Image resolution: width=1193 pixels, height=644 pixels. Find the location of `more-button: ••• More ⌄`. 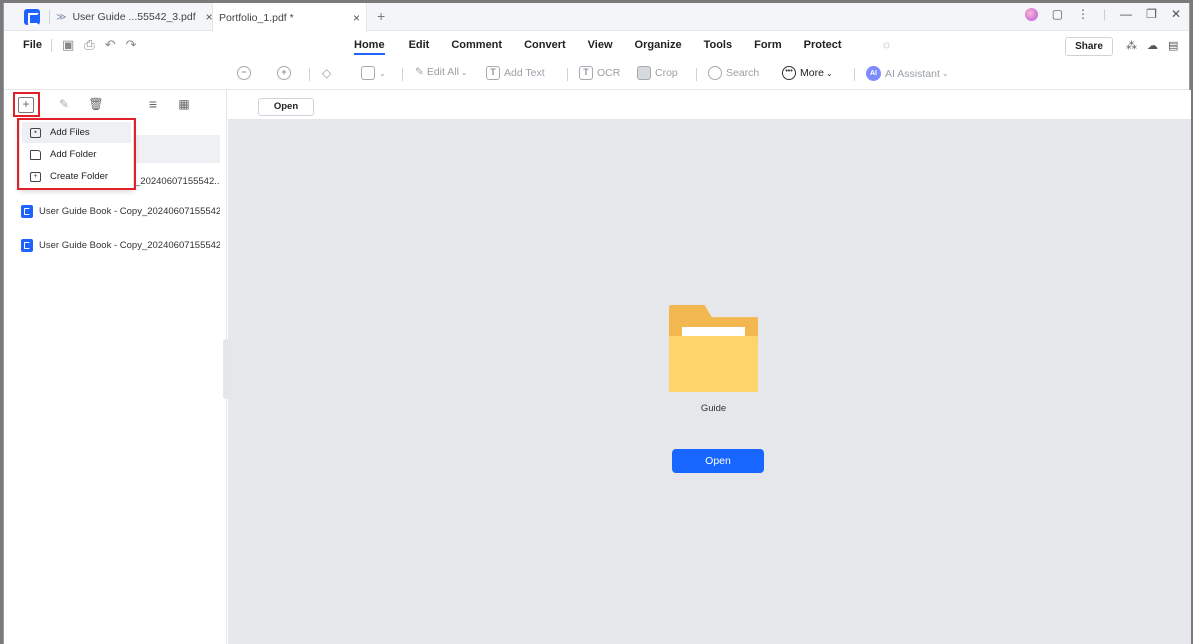

more-button: ••• More ⌄ is located at coordinates (807, 73).